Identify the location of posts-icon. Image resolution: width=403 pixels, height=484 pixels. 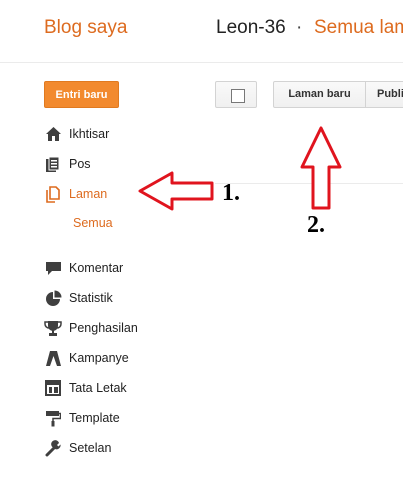
(53, 164).